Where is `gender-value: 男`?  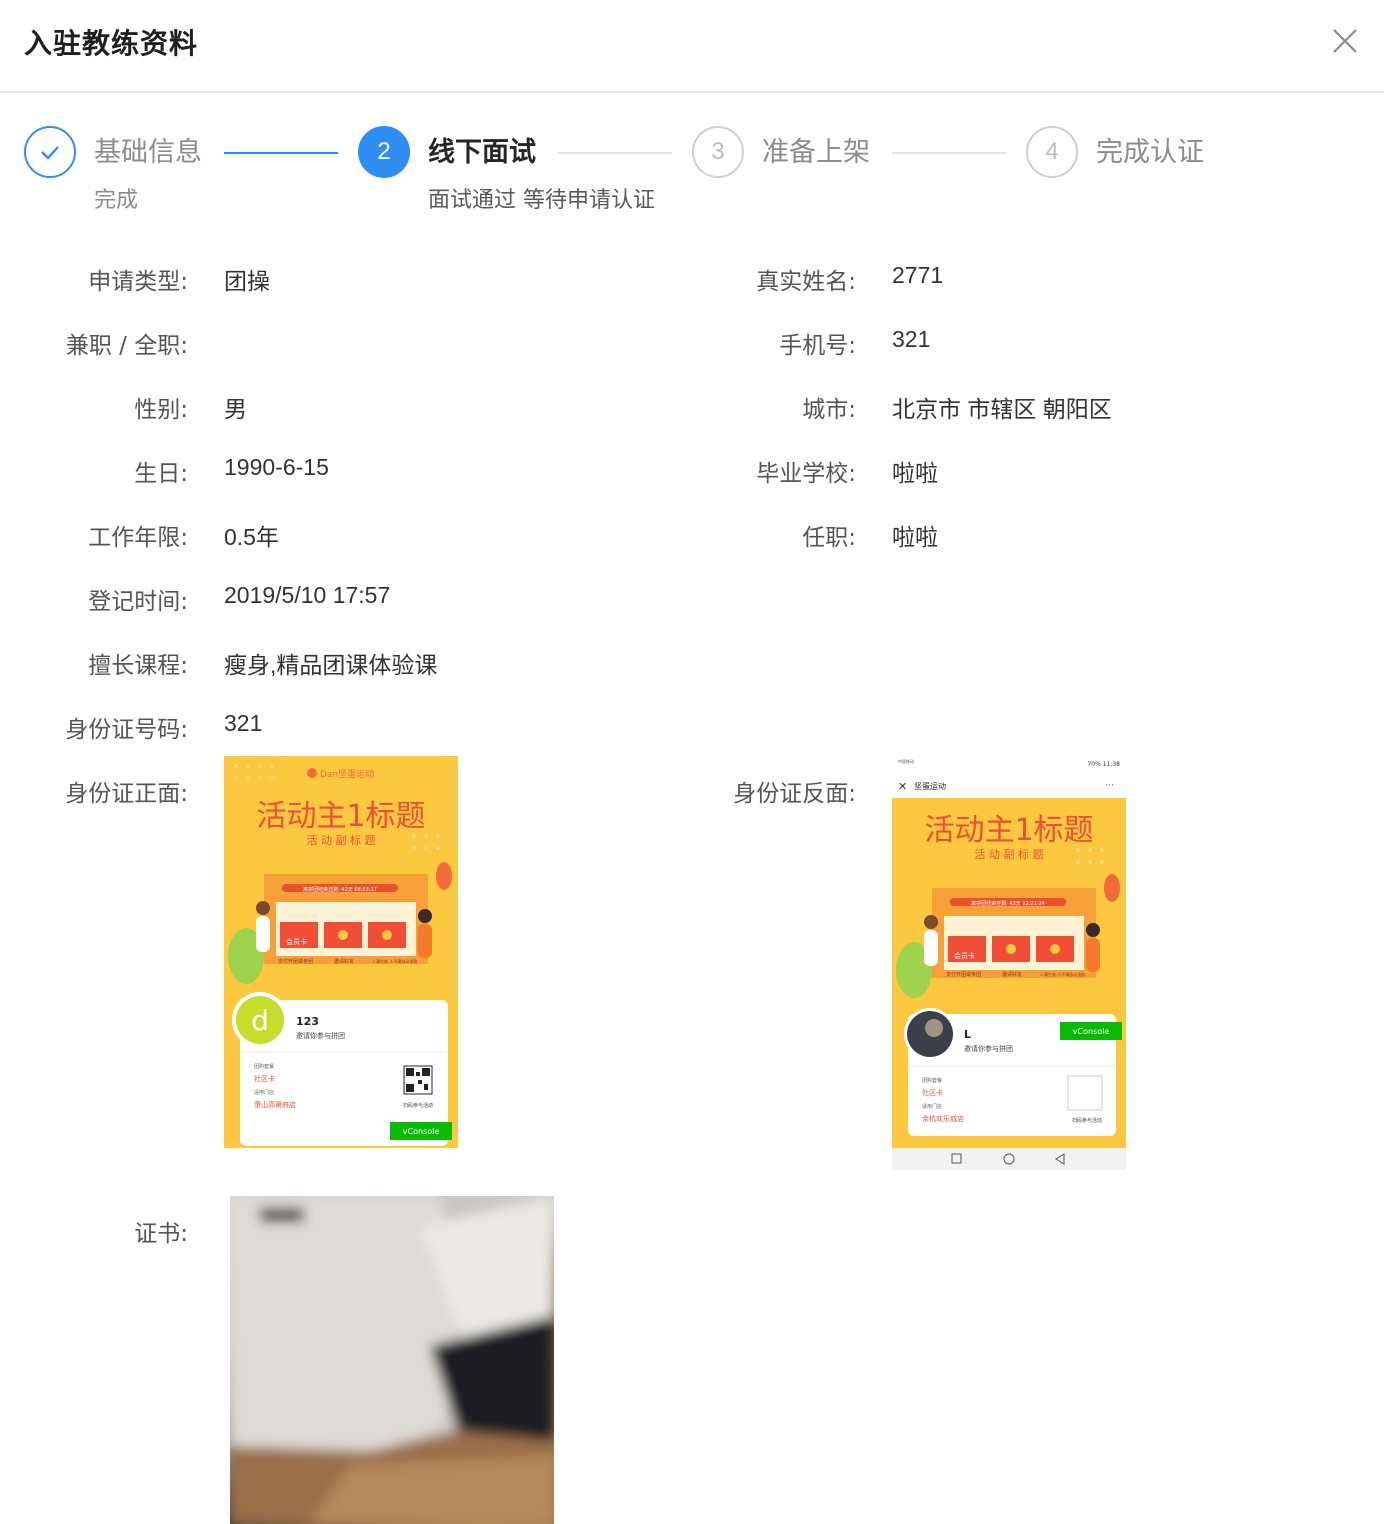
gender-value: 男 is located at coordinates (235, 409).